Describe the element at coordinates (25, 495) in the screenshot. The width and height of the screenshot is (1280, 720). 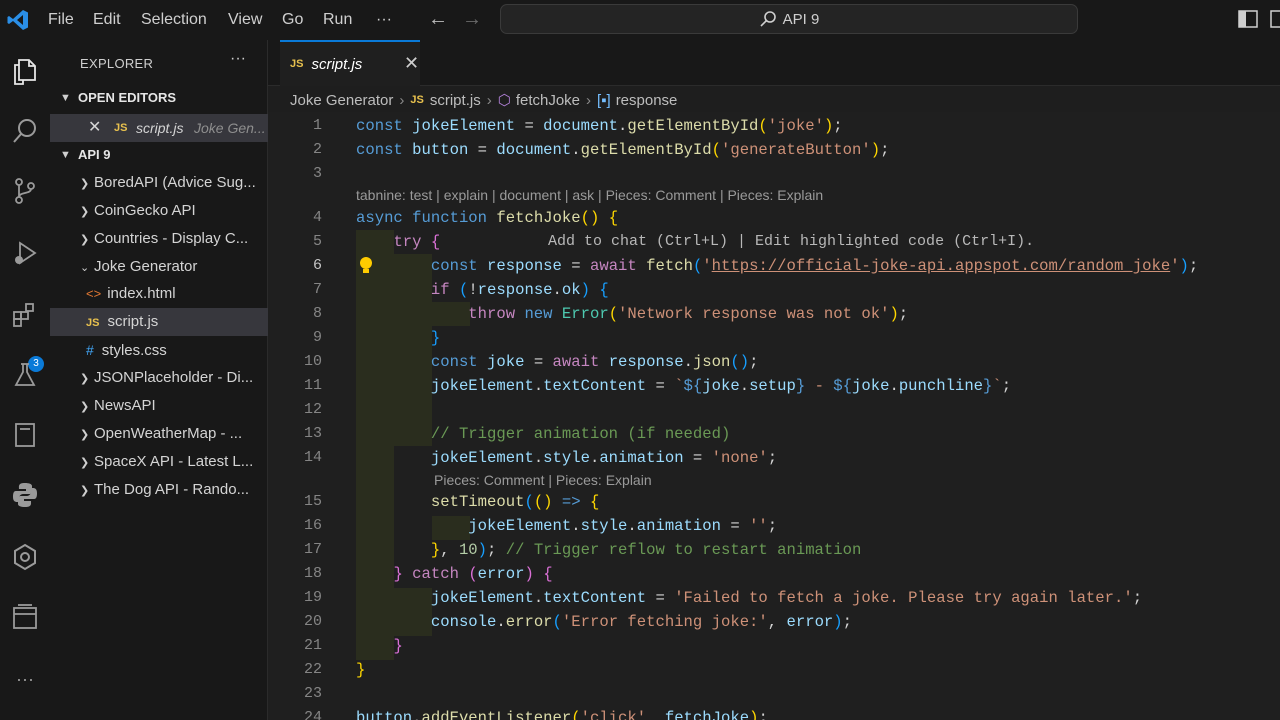
I see `python-icon` at that location.